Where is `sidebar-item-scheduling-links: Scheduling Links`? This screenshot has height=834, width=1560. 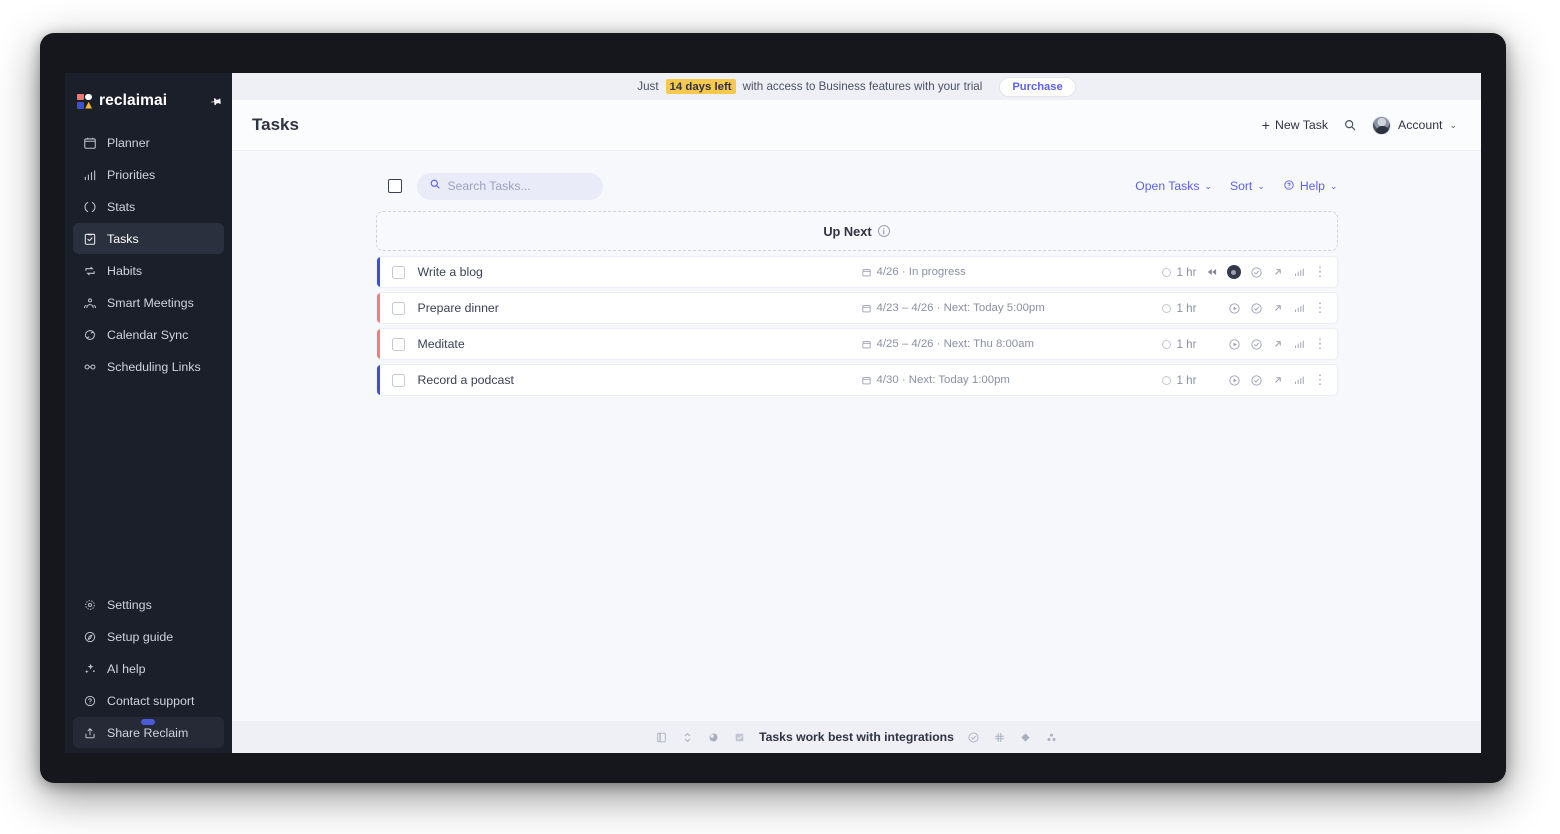
sidebar-item-scheduling-links: Scheduling Links is located at coordinates (148, 366).